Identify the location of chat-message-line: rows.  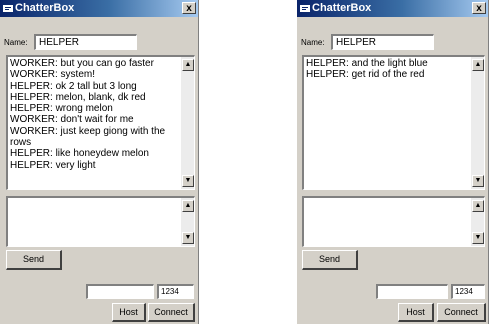
(21, 143).